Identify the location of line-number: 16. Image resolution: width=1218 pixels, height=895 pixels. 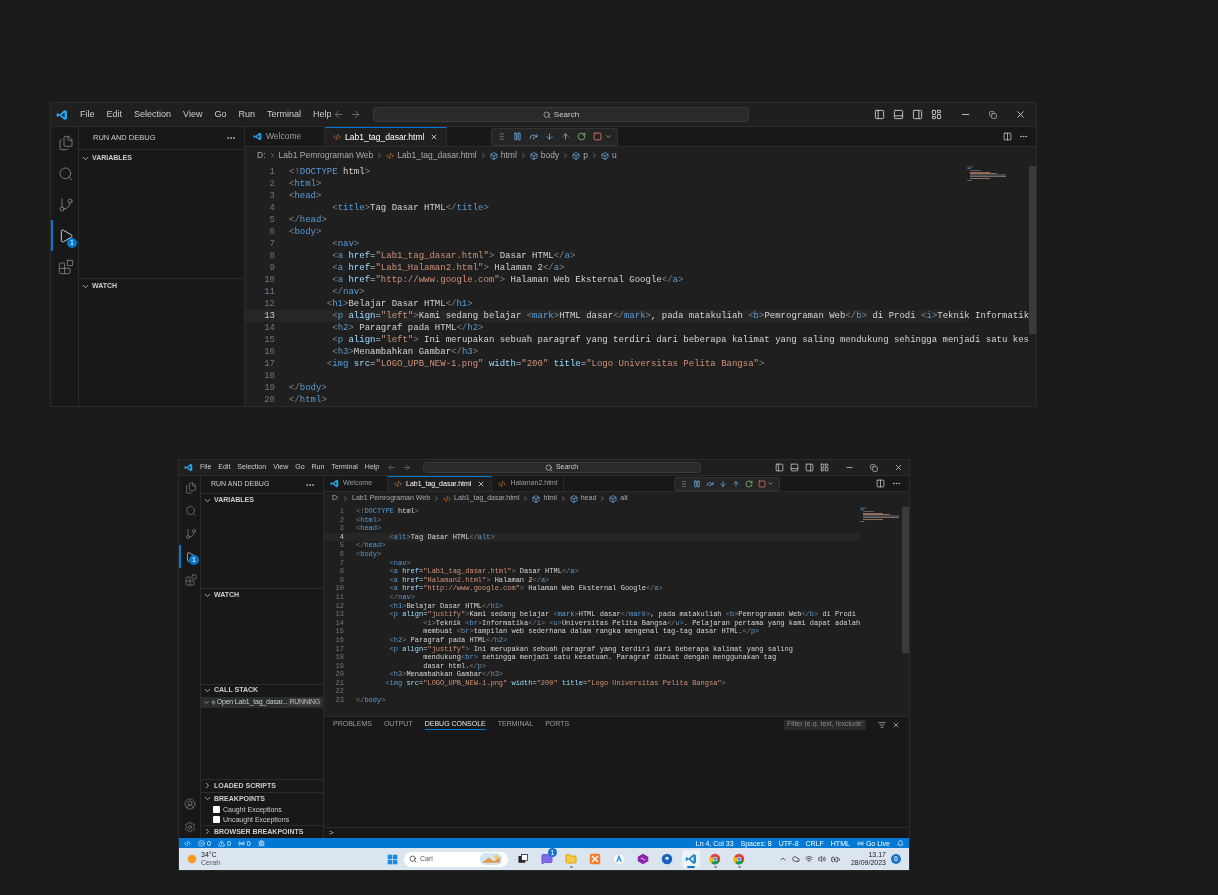
(269, 352).